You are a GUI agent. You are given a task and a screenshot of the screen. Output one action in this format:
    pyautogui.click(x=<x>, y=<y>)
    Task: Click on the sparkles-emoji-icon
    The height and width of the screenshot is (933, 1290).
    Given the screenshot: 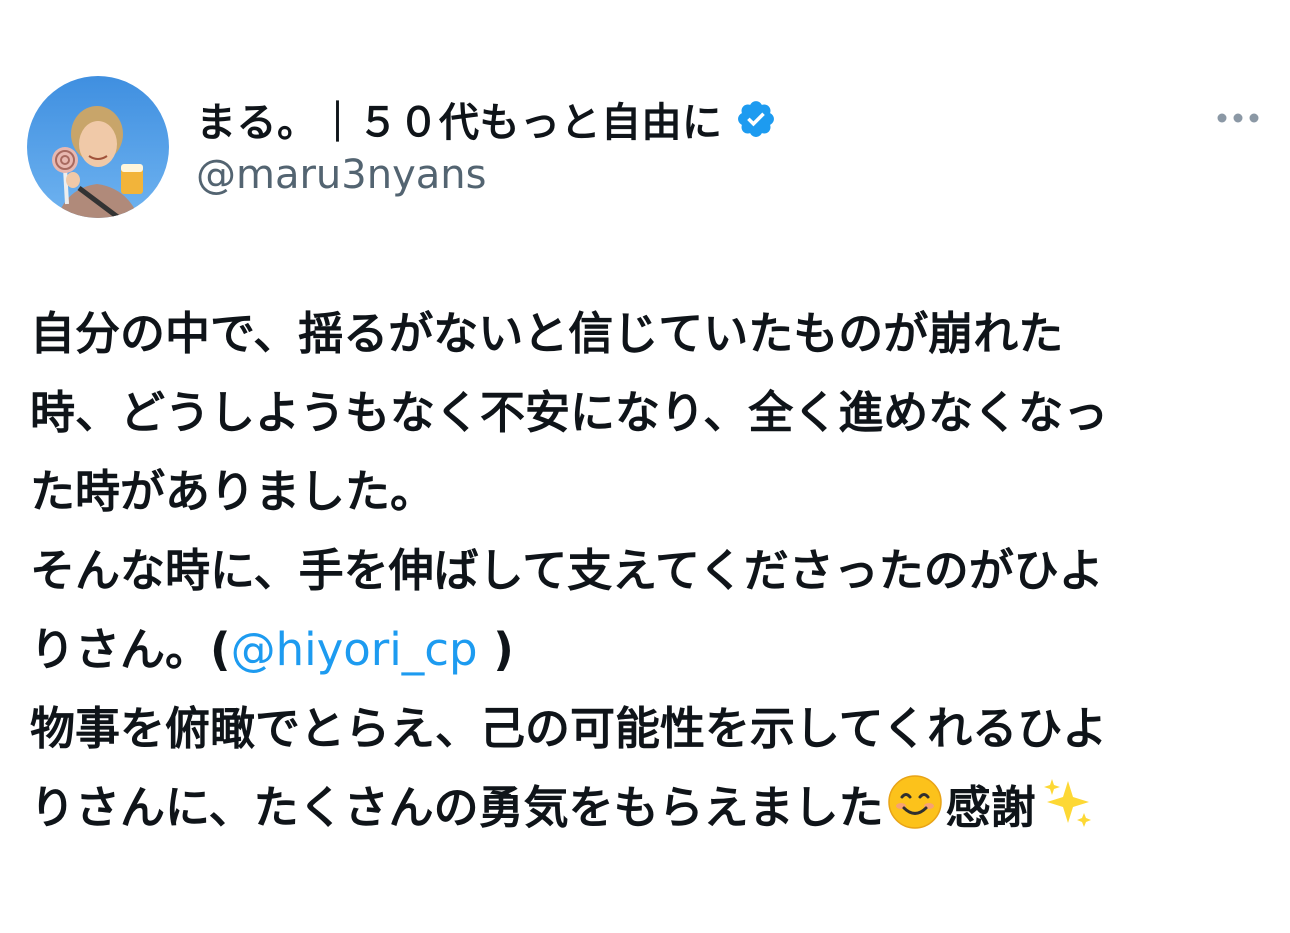 What is the action you would take?
    pyautogui.click(x=1067, y=802)
    